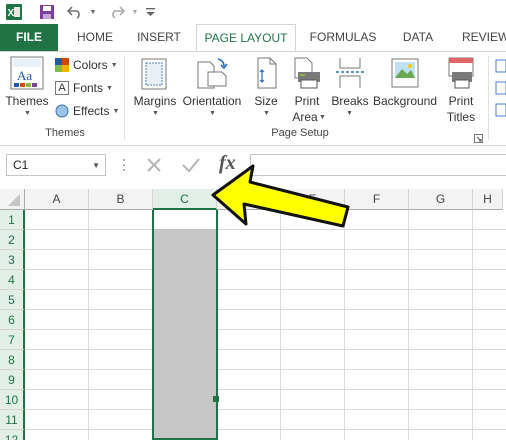 The width and height of the screenshot is (506, 440). Describe the element at coordinates (350, 101) in the screenshot. I see `breaks-button: Breaks` at that location.